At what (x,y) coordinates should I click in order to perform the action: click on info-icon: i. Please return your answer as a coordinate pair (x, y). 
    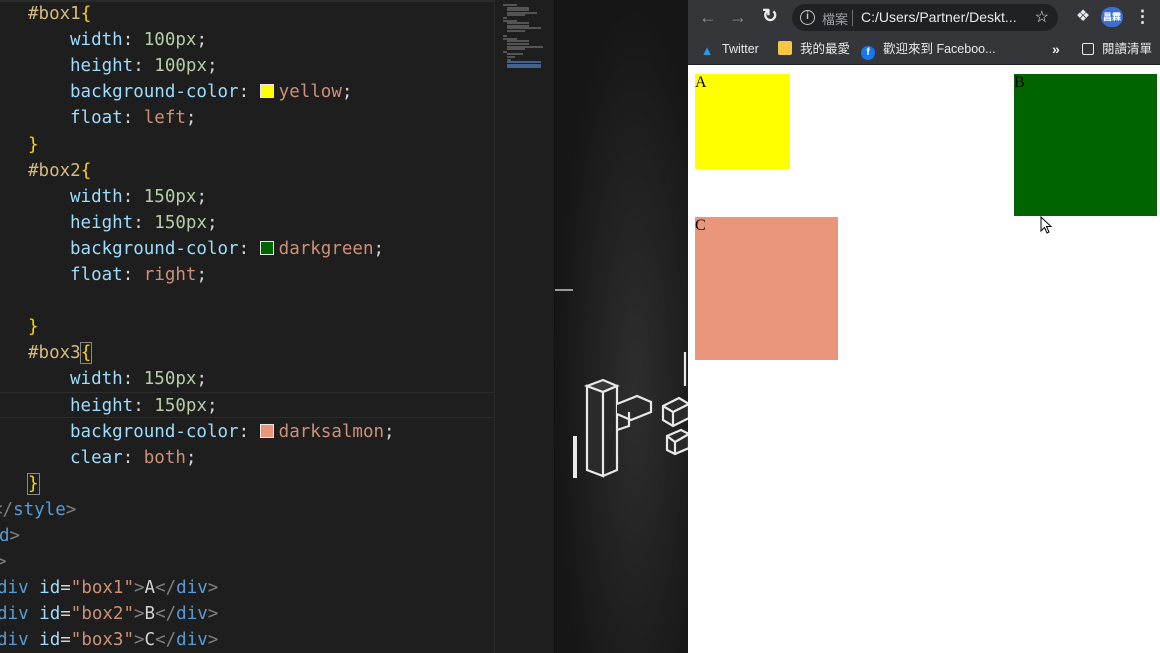
    Looking at the image, I should click on (807, 17).